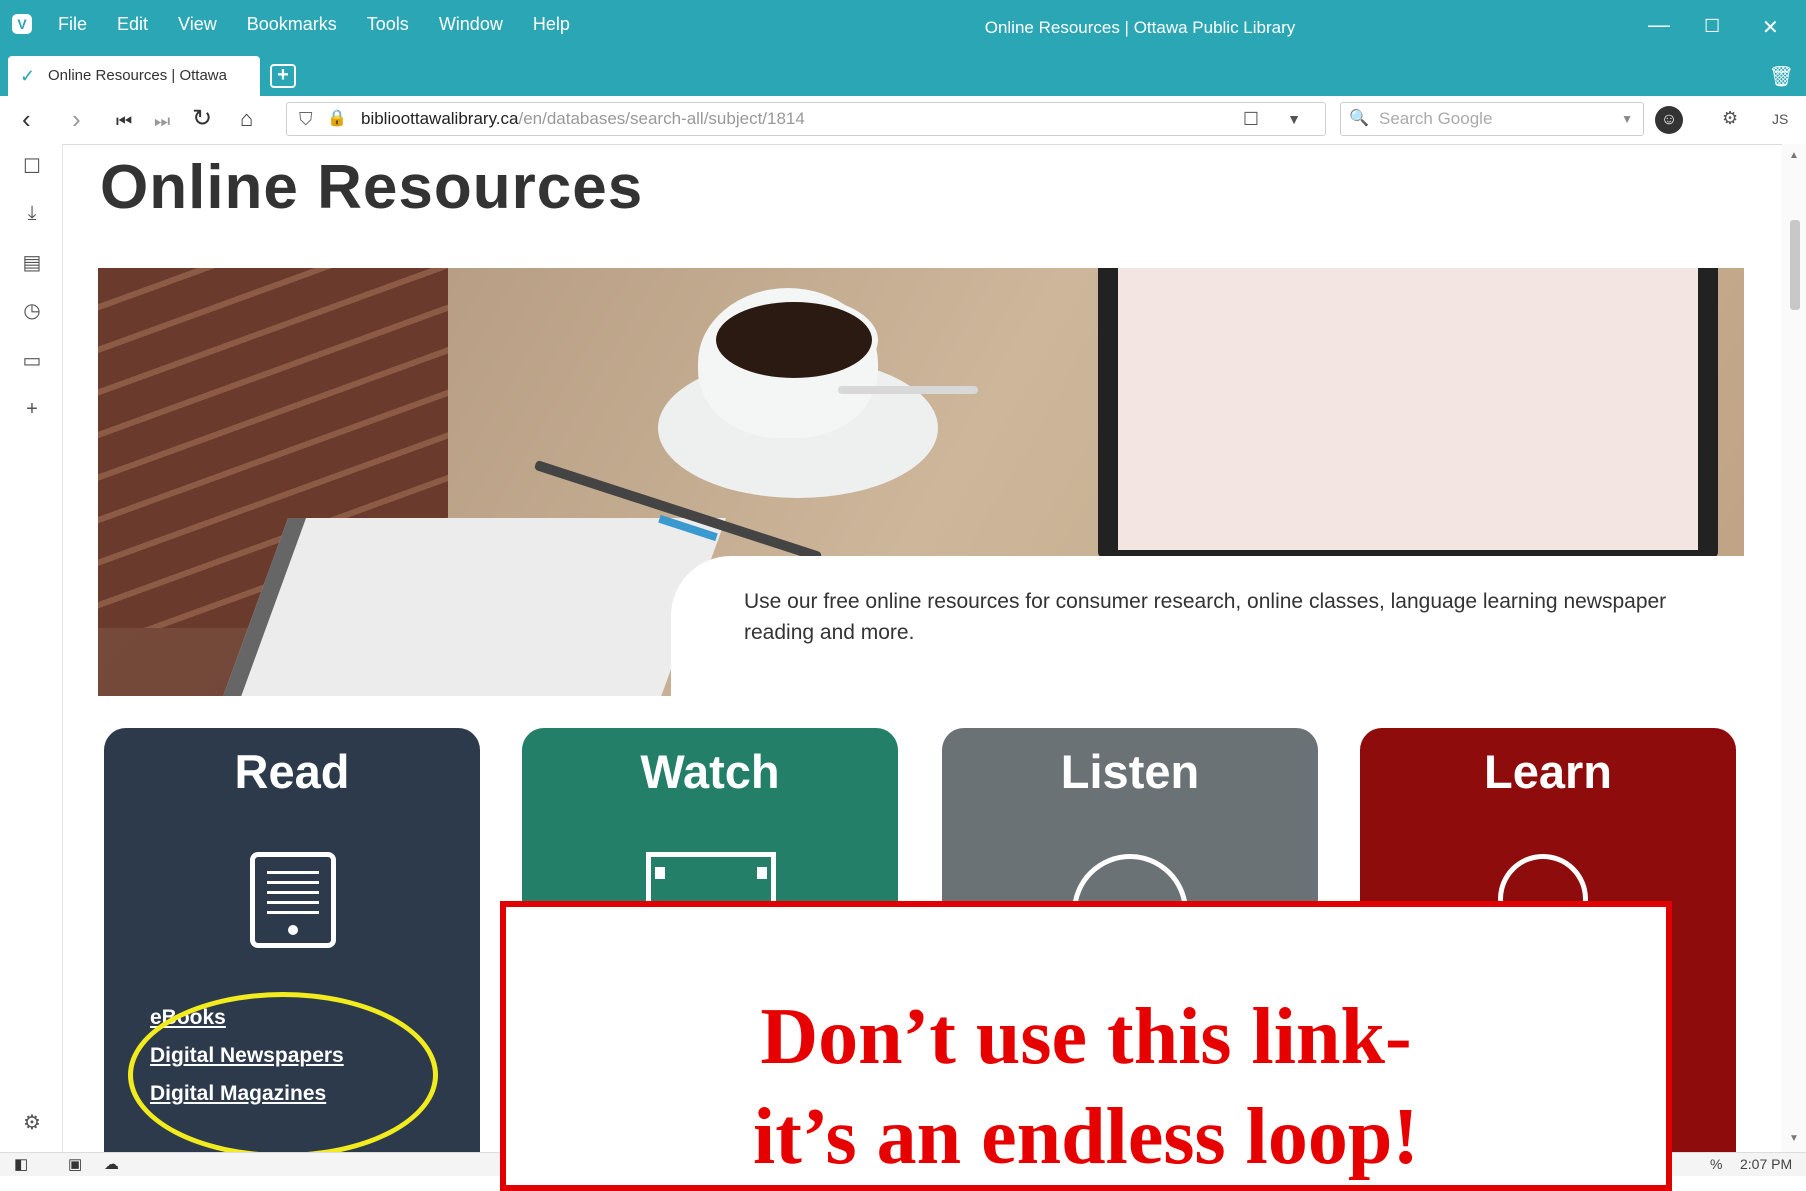 The height and width of the screenshot is (1191, 1806). I want to click on window-title: Online Resources | Ottawa Public Library, so click(1140, 27).